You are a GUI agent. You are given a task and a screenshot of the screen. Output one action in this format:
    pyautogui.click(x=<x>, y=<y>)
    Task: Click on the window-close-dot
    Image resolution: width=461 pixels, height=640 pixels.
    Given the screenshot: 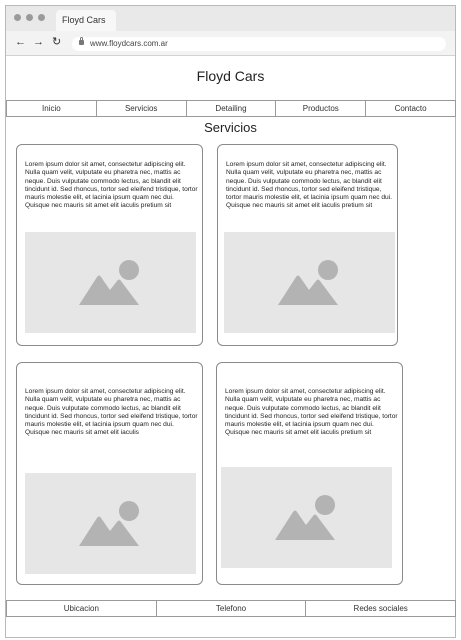 What is the action you would take?
    pyautogui.click(x=17, y=17)
    